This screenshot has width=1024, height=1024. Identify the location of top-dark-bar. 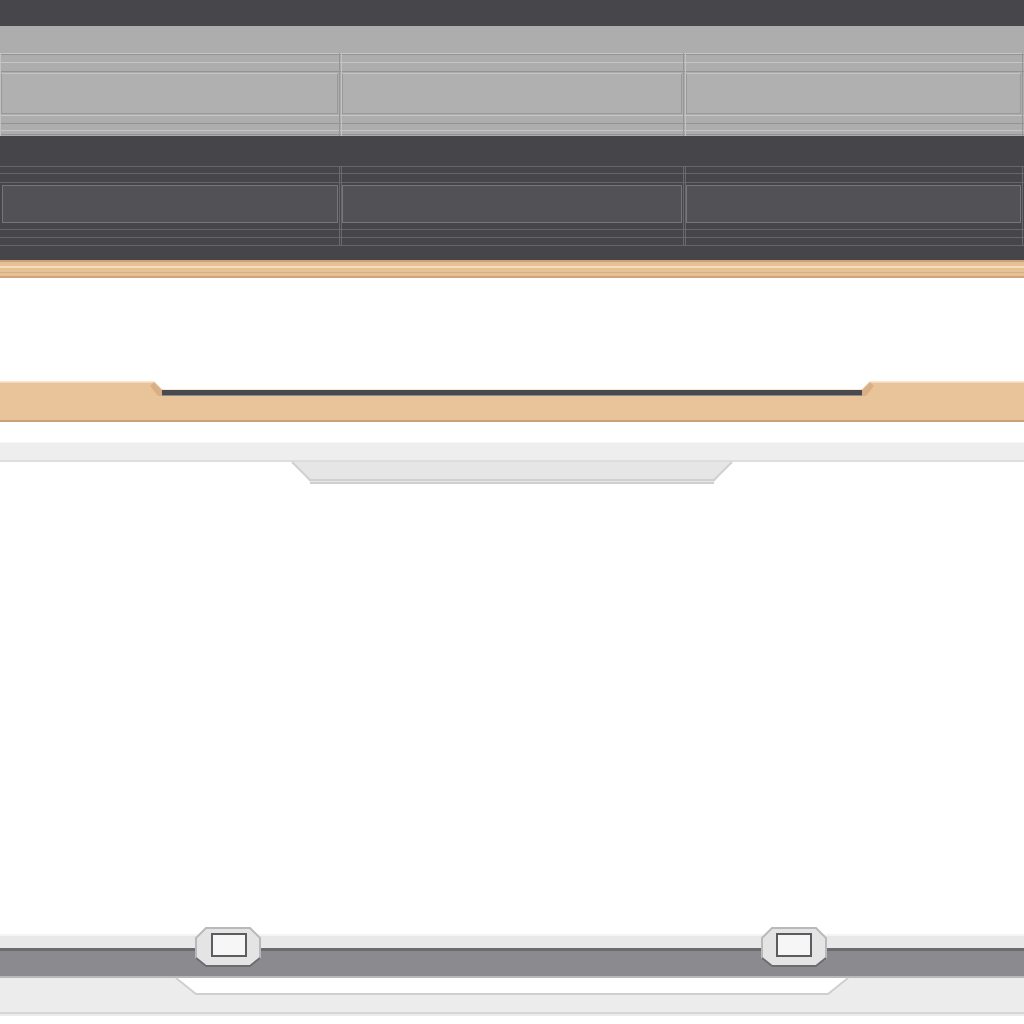
(512, 13).